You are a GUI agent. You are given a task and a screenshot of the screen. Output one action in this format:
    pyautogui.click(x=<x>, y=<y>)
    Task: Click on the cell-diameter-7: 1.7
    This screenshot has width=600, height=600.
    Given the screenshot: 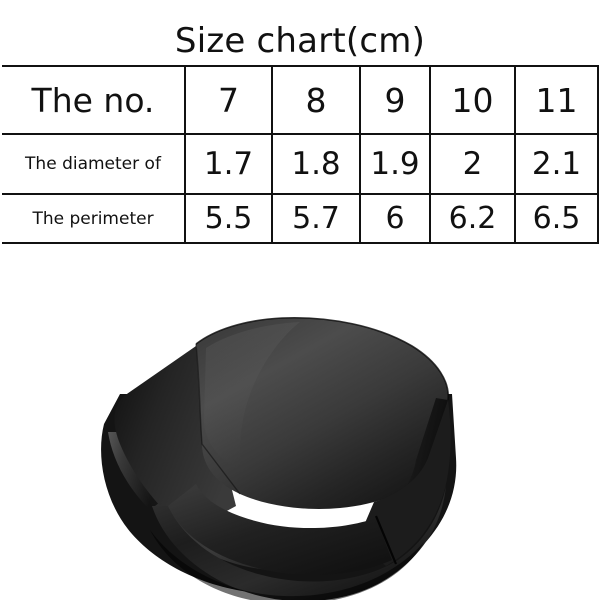 What is the action you would take?
    pyautogui.click(x=228, y=163)
    